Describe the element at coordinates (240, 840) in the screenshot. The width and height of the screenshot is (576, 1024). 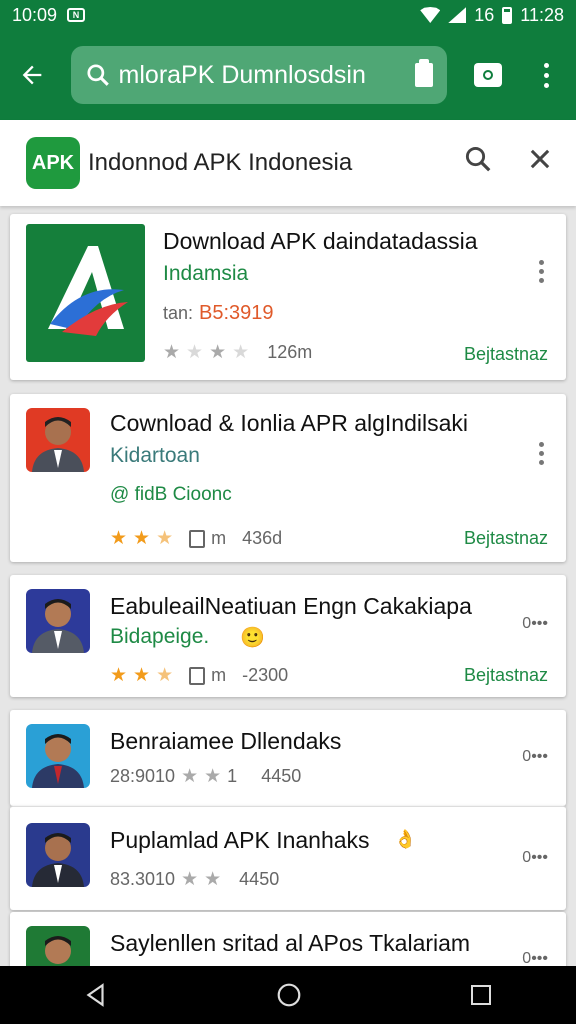
I see `app-name: Puplamlad APK Inanhaks` at that location.